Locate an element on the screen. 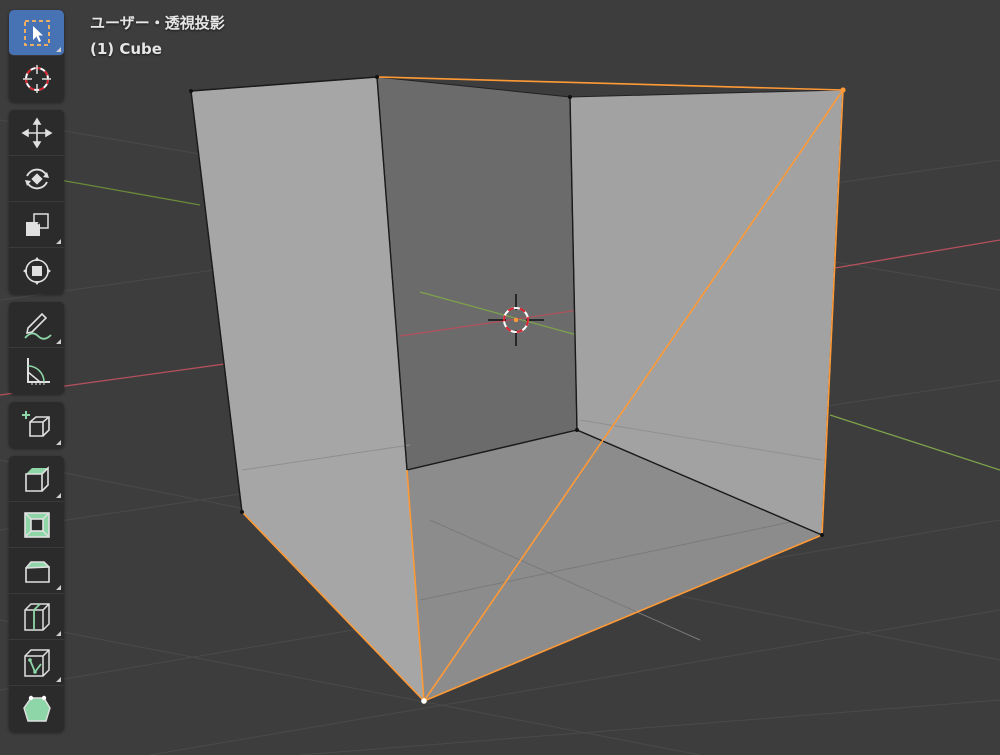  cursor-icon is located at coordinates (36, 79).